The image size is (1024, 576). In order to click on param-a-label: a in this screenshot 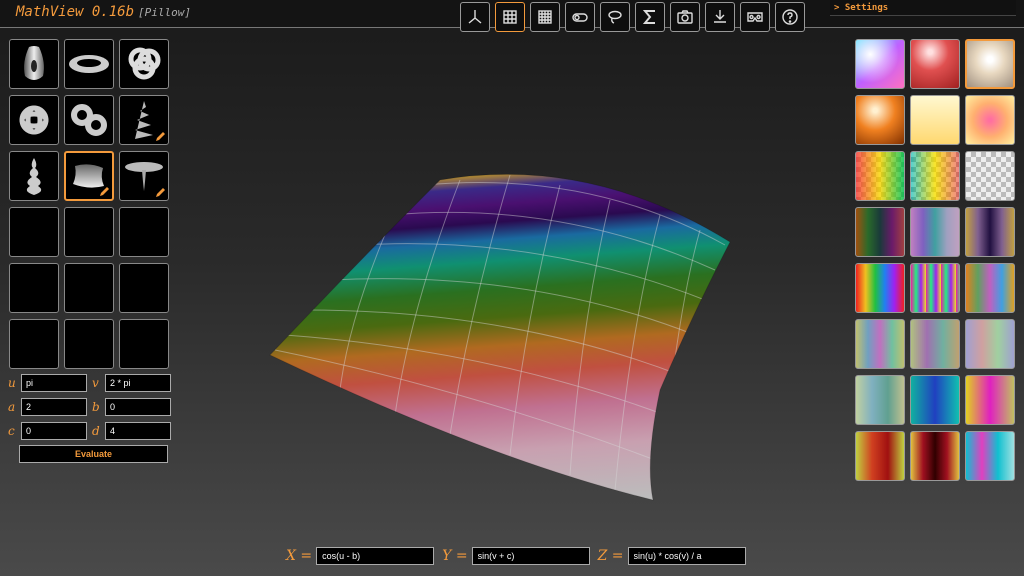, I will do `click(12, 407)`.